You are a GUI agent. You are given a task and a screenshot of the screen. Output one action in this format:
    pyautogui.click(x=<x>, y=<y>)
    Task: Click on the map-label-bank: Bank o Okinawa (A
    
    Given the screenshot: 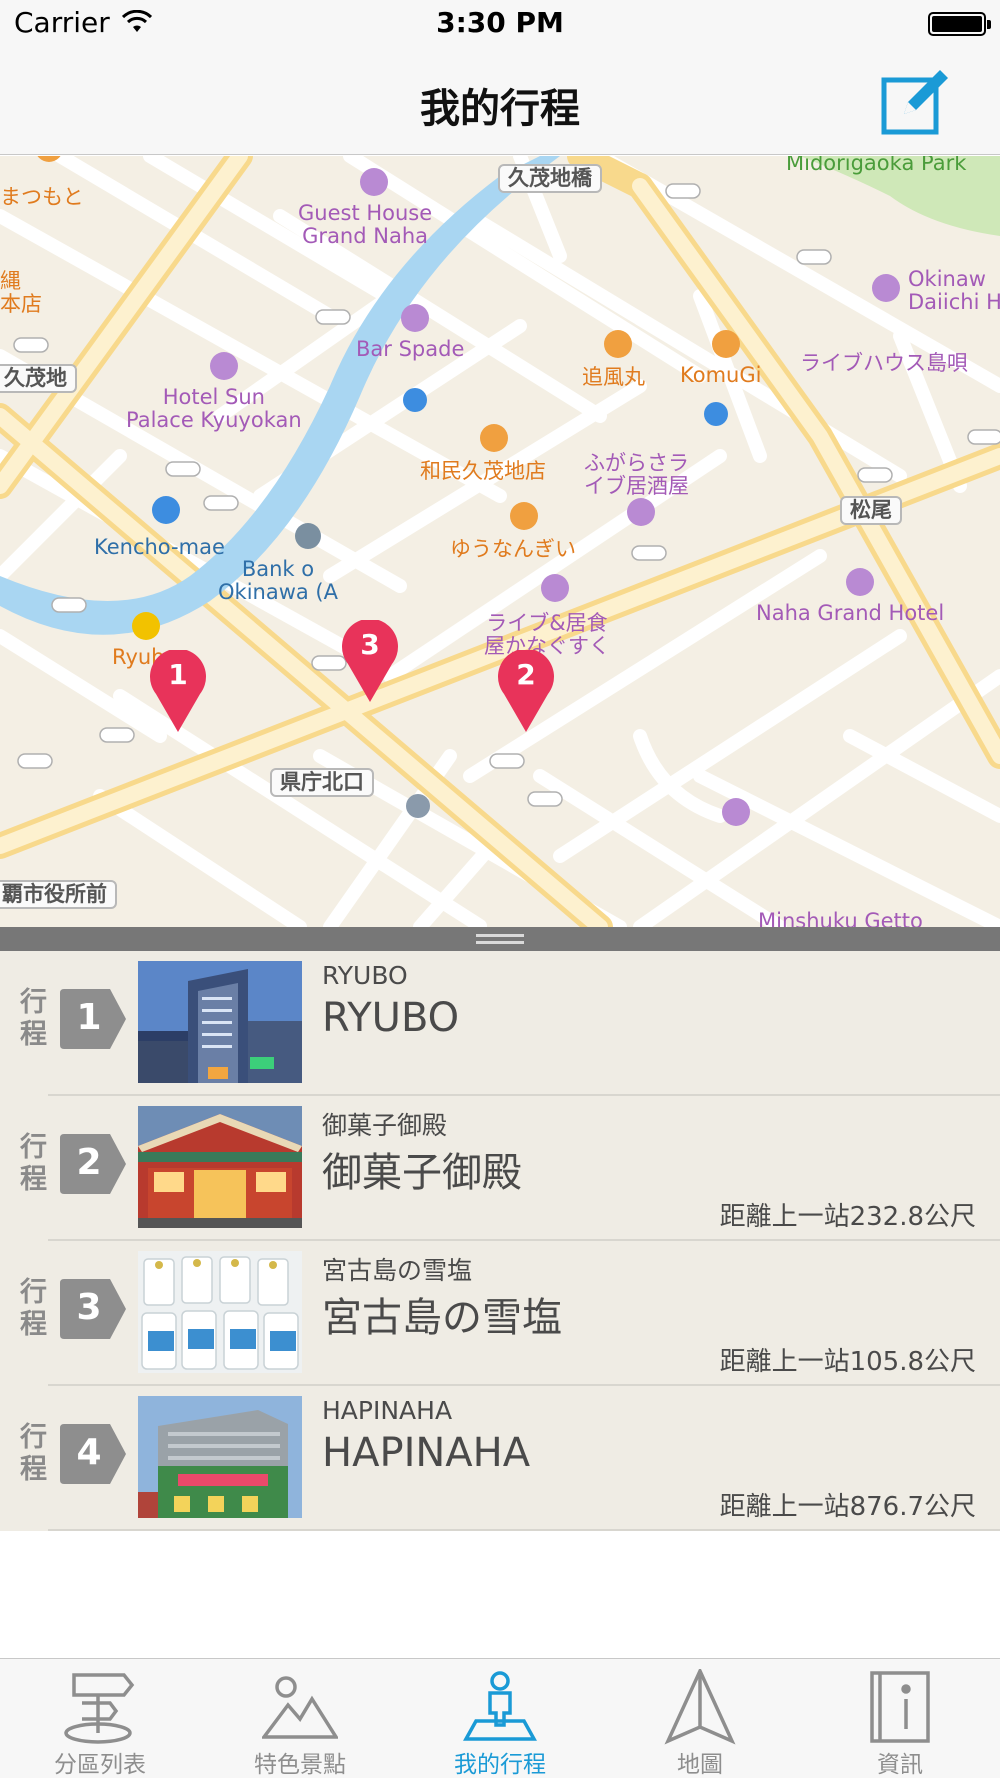 What is the action you would take?
    pyautogui.click(x=278, y=581)
    